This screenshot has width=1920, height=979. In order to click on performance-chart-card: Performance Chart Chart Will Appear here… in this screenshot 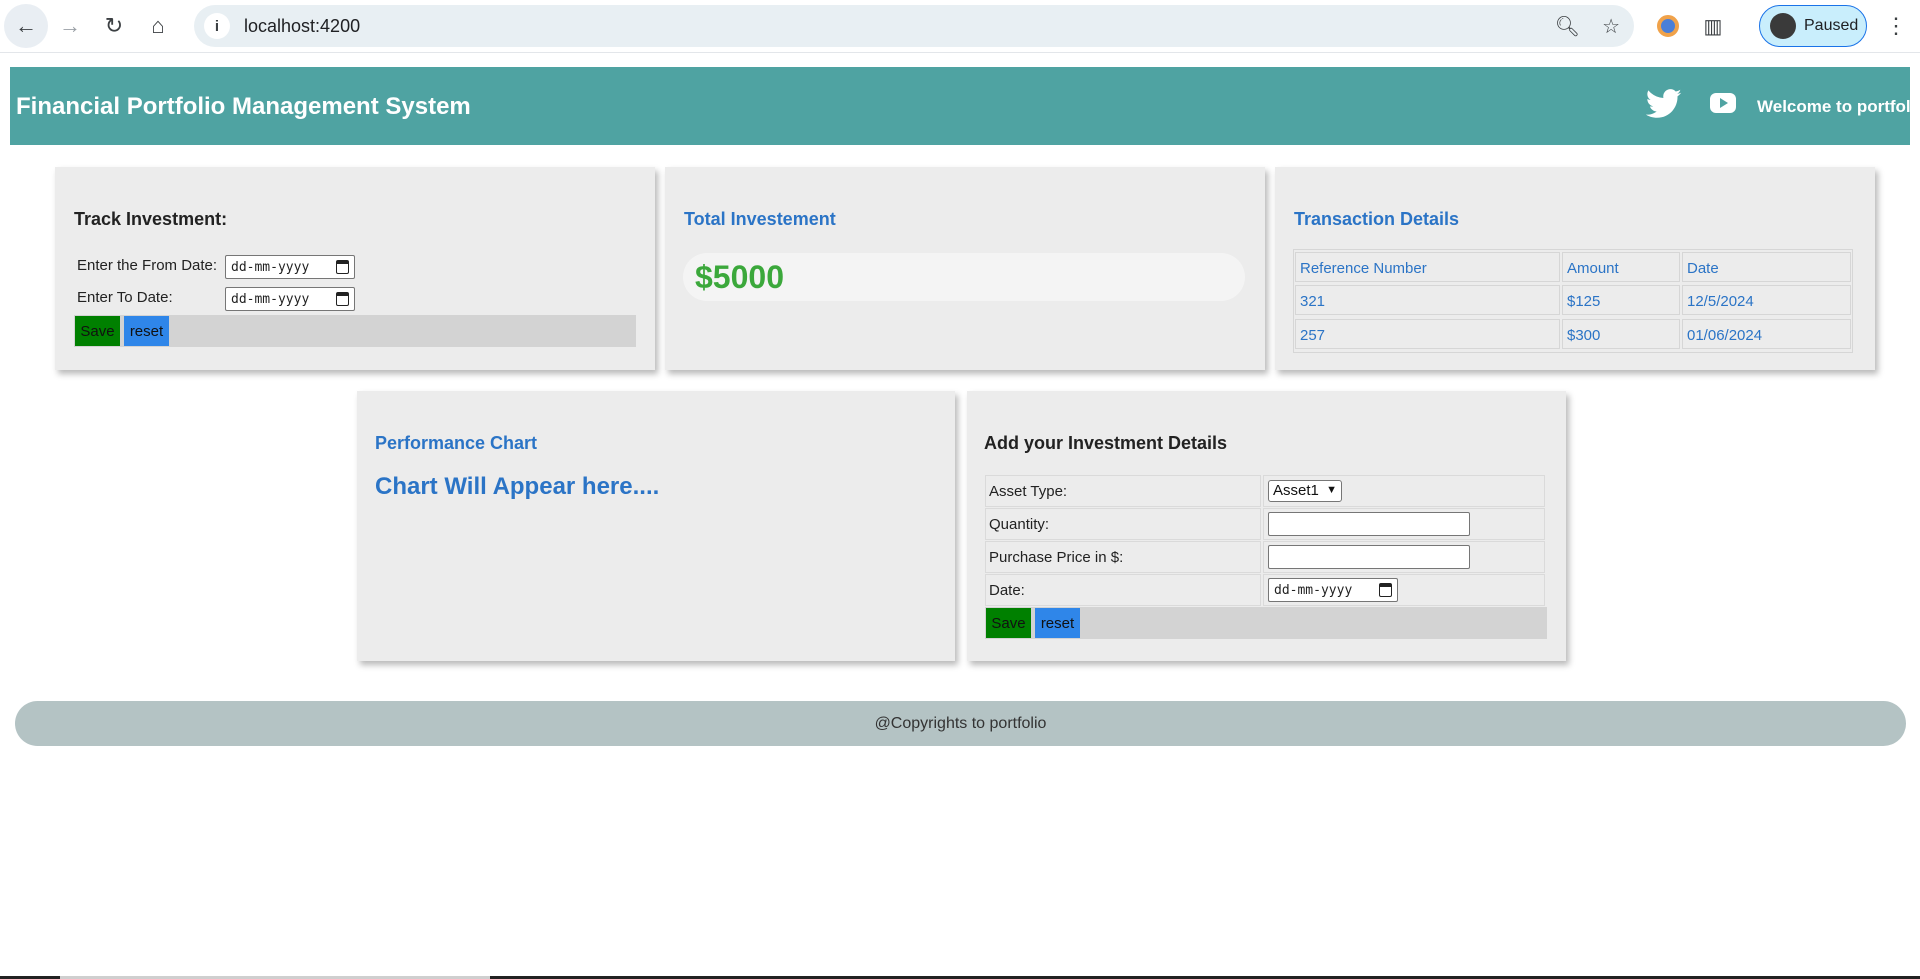, I will do `click(656, 526)`.